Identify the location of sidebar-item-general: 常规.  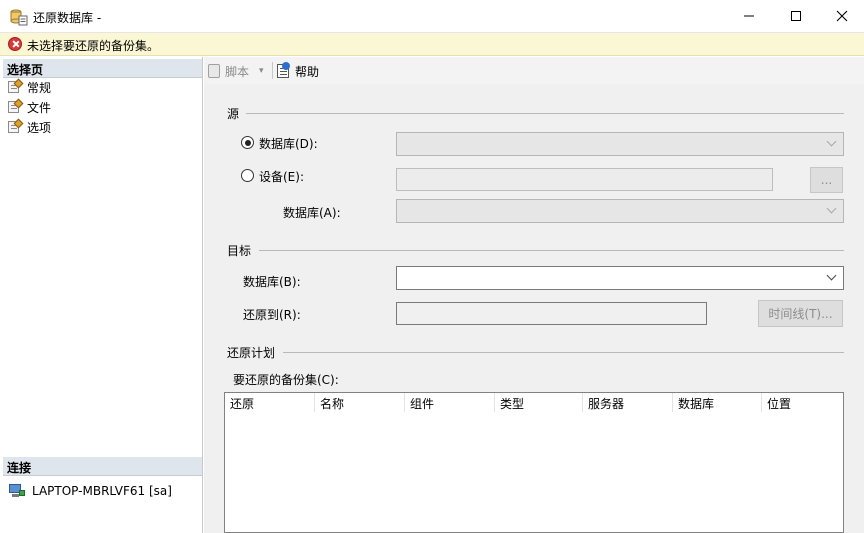
(29, 87).